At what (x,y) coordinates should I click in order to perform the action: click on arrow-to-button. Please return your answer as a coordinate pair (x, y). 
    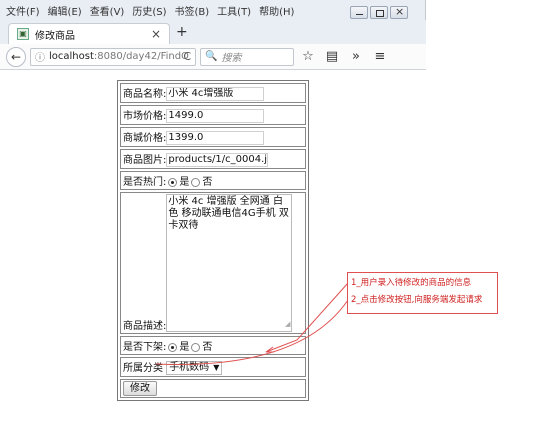
    Looking at the image, I should click on (252, 332).